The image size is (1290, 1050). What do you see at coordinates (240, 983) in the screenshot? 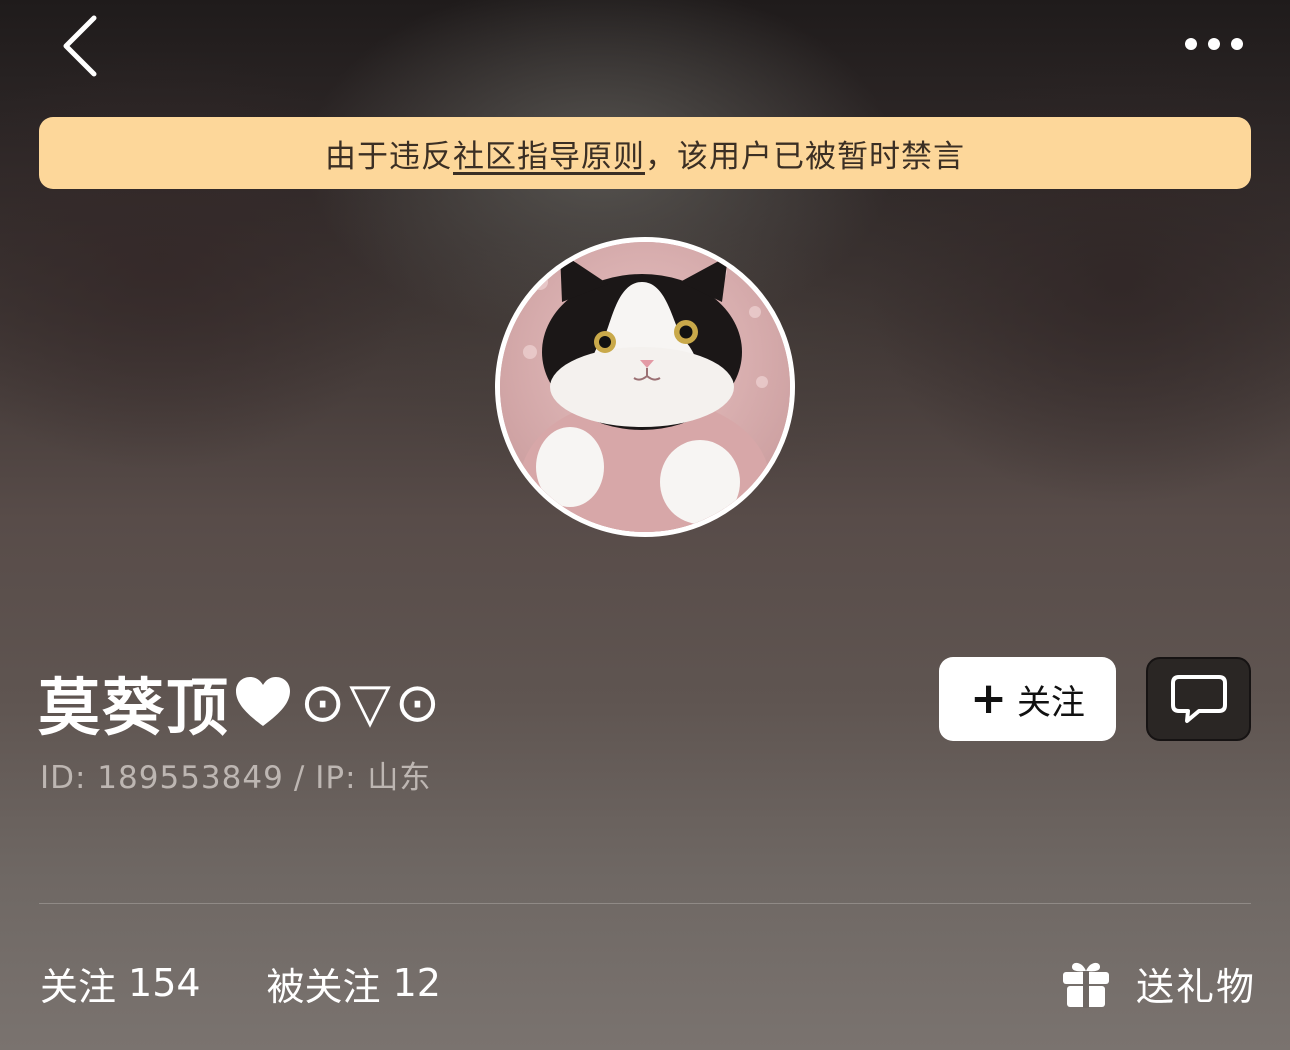
I see `stats-row: 关注 154 被关注 12` at bounding box center [240, 983].